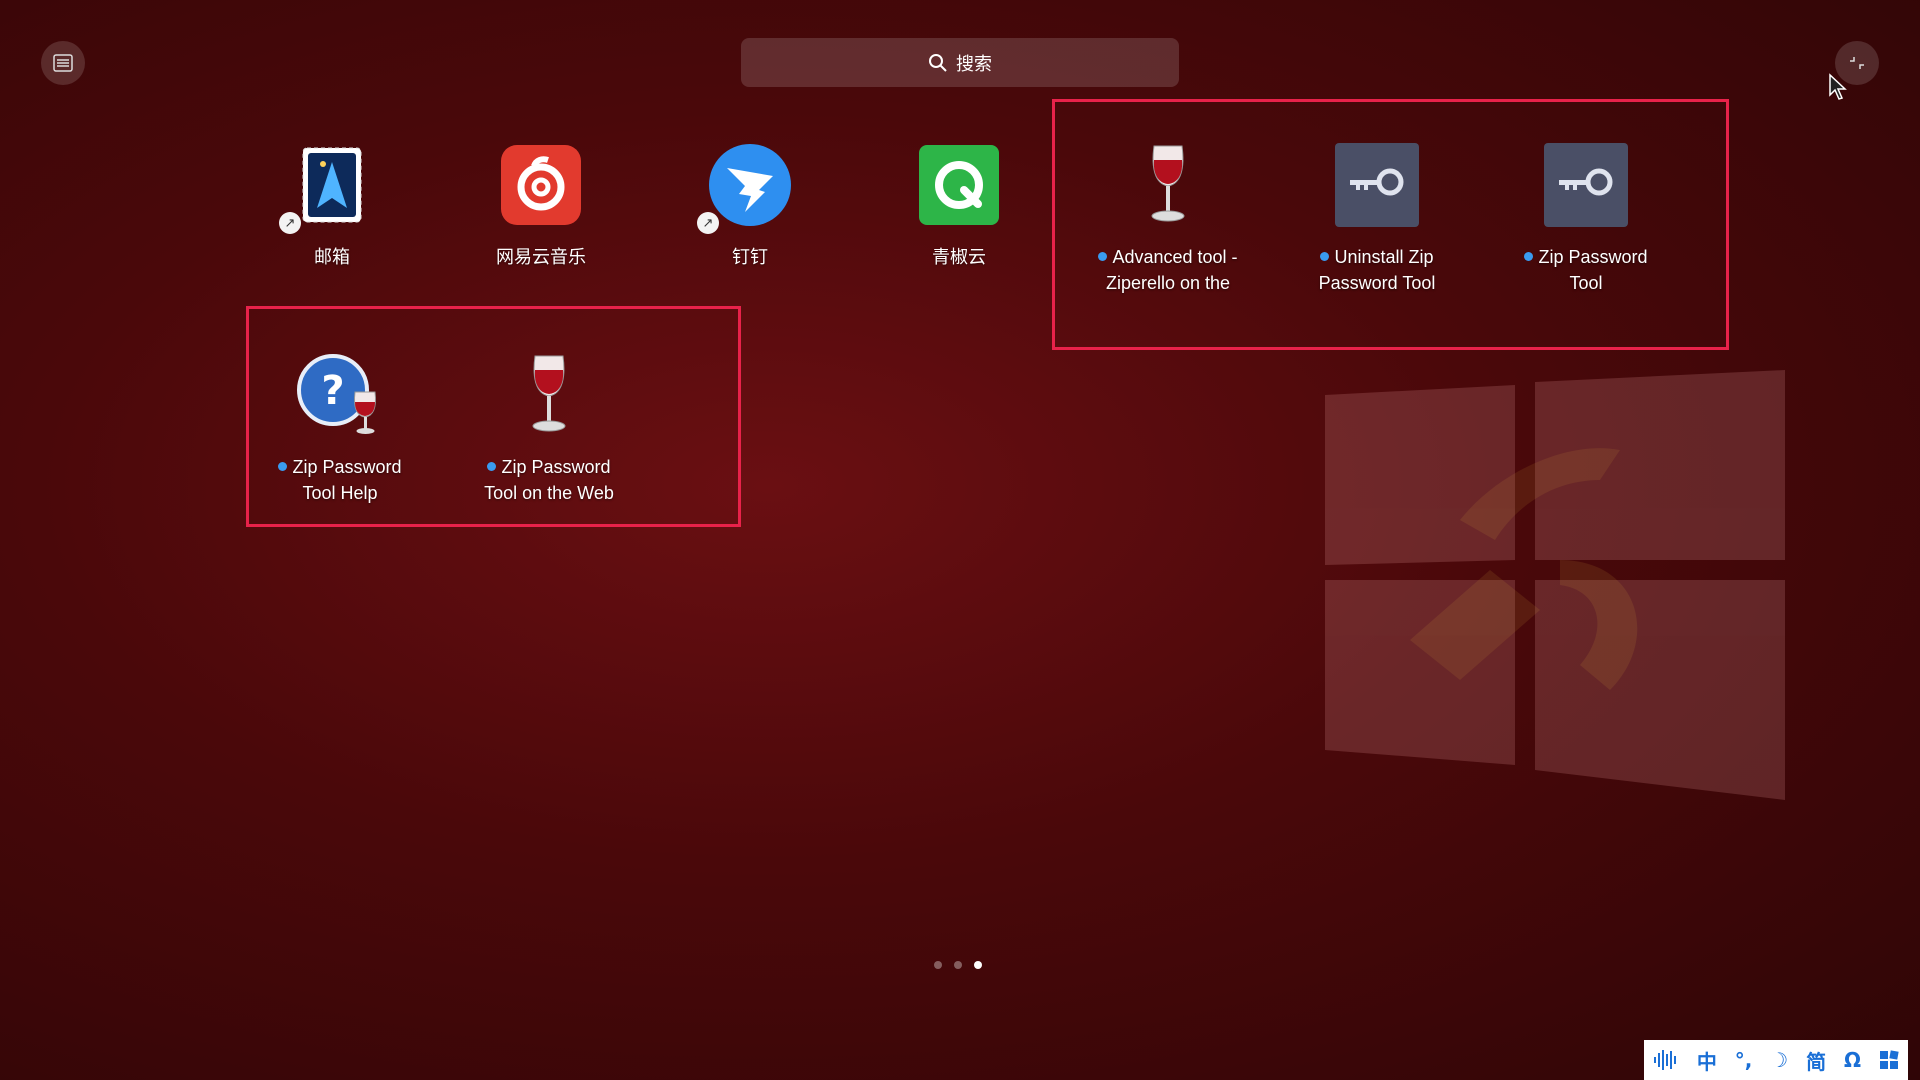 This screenshot has width=1920, height=1080. I want to click on list-icon, so click(63, 63).